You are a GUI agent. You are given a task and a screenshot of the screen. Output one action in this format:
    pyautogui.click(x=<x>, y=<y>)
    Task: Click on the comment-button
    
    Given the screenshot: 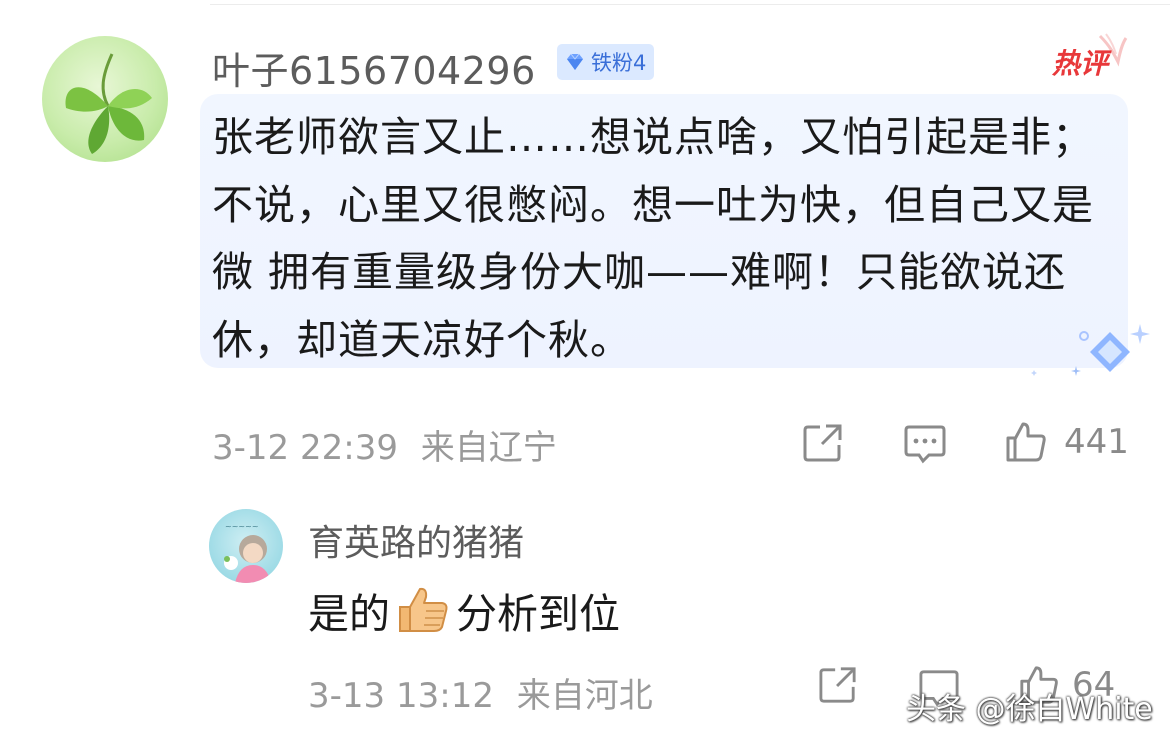 What is the action you would take?
    pyautogui.click(x=925, y=444)
    